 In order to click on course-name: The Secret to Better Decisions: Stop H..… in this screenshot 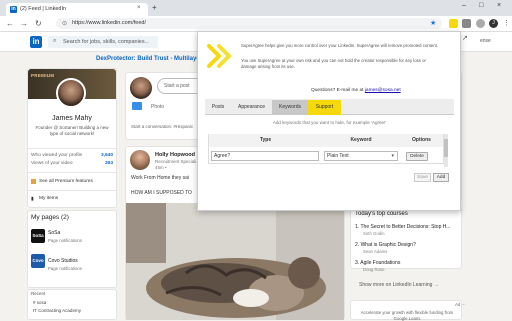, I will do `click(405, 227)`.